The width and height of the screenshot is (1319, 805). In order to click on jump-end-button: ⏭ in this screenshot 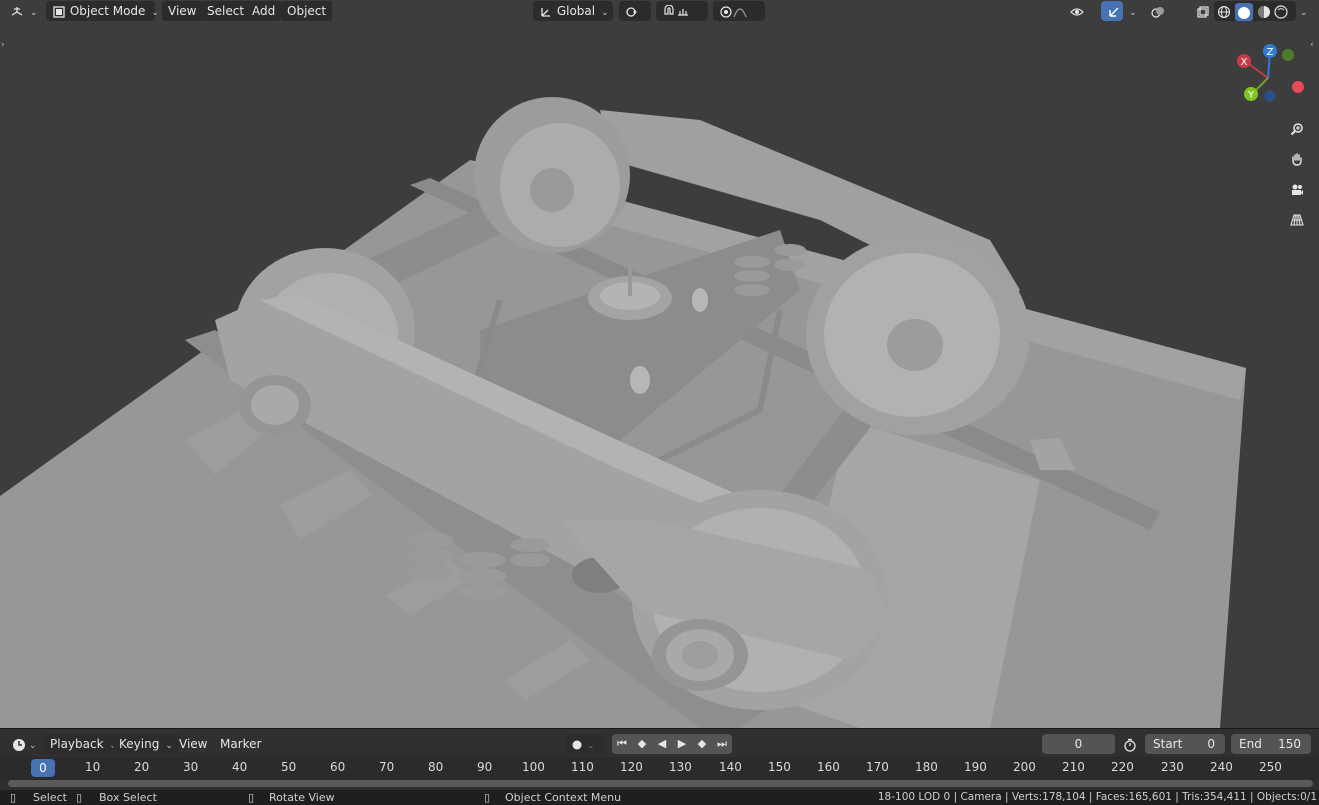, I will do `click(722, 744)`.